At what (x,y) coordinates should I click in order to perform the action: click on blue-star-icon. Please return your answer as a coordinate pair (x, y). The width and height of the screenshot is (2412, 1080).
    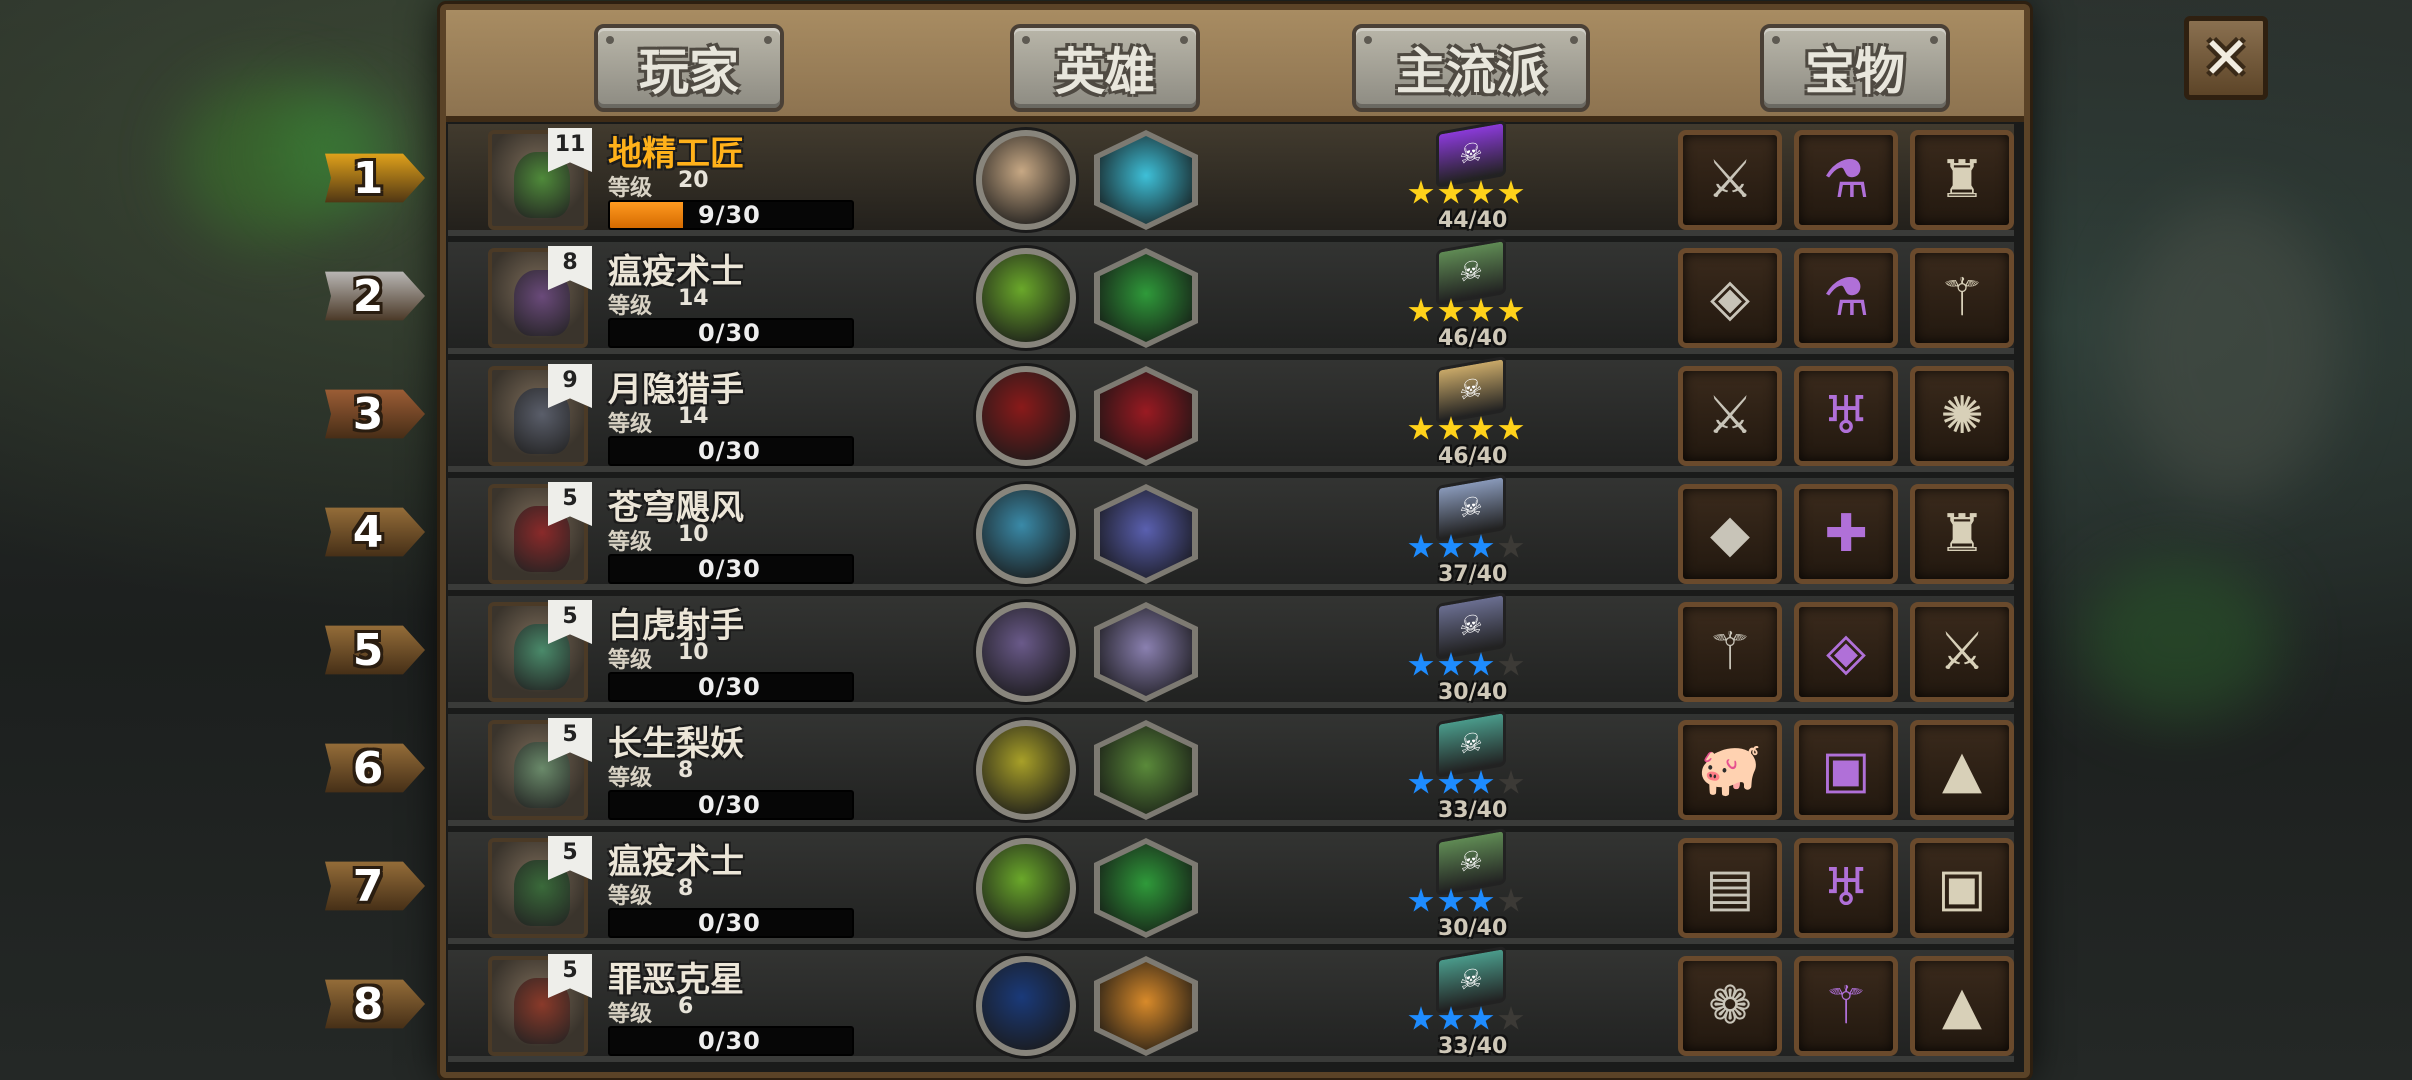
    Looking at the image, I should click on (1026, 1006).